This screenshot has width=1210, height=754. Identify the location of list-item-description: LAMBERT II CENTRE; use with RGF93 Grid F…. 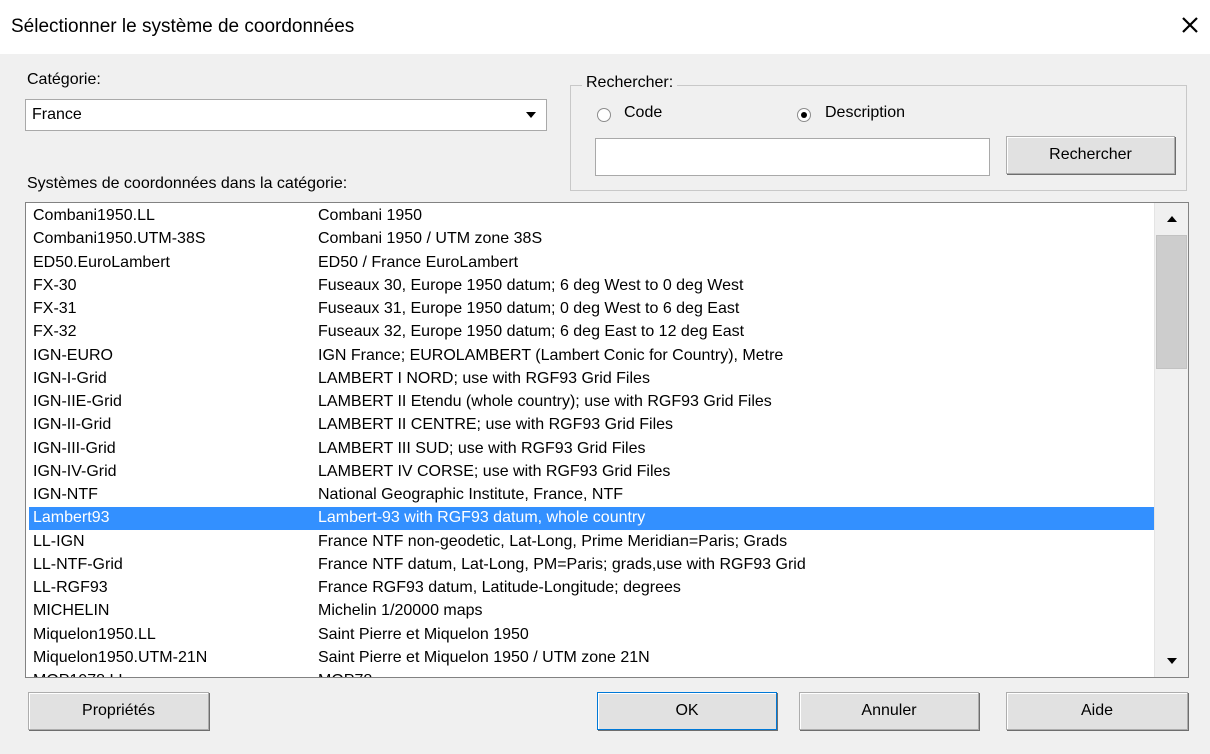
(496, 425).